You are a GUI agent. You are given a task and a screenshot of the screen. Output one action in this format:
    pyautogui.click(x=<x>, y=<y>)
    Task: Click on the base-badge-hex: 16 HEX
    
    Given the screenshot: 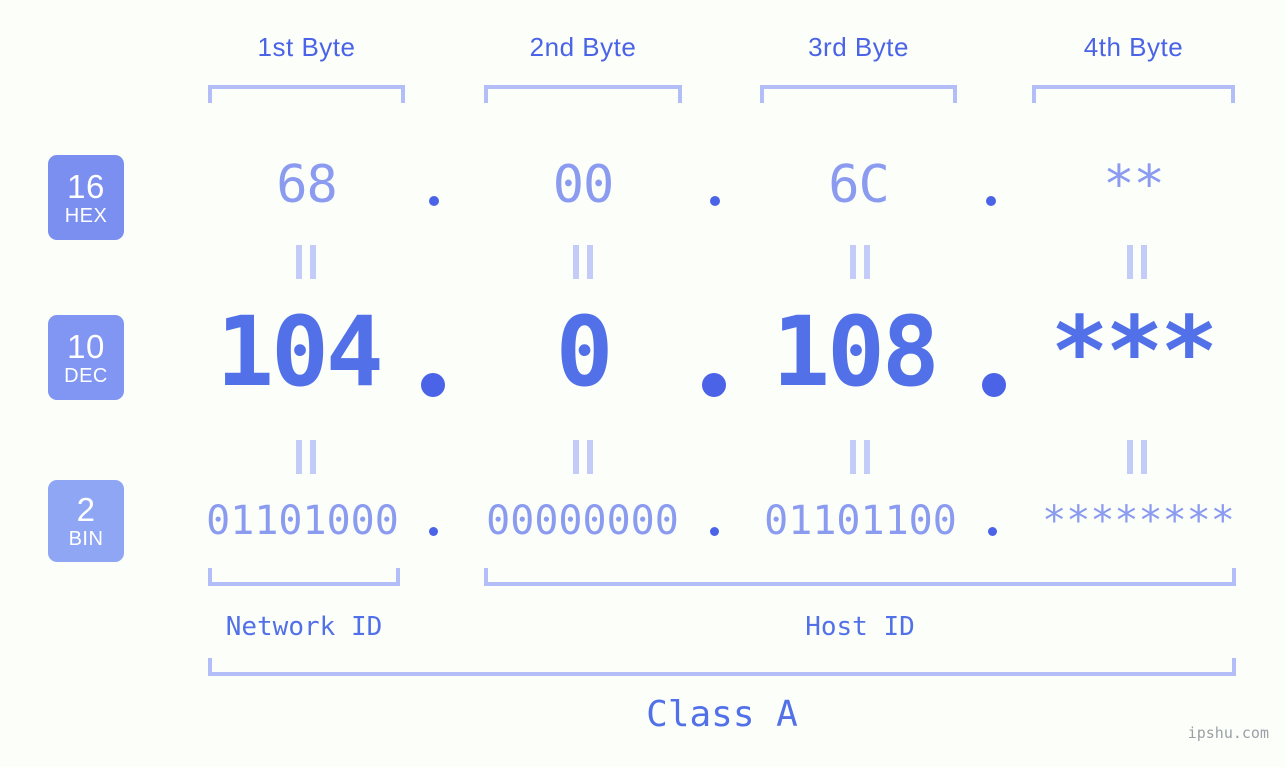 What is the action you would take?
    pyautogui.click(x=86, y=197)
    